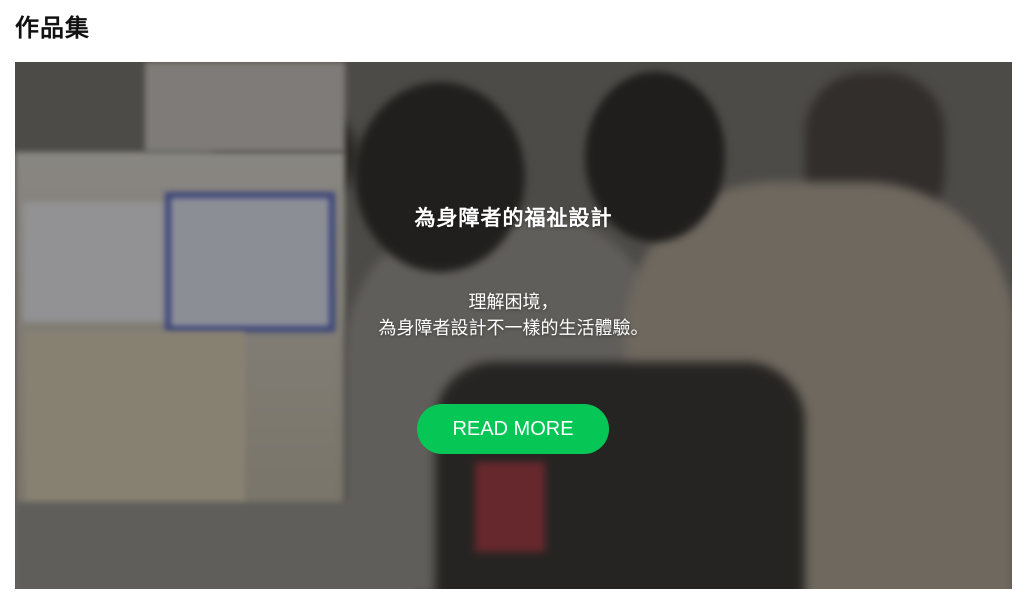 The height and width of the screenshot is (610, 1028). What do you see at coordinates (513, 316) in the screenshot?
I see `card-description: 理解困境， 為身障者設計不一樣的生活體驗。` at bounding box center [513, 316].